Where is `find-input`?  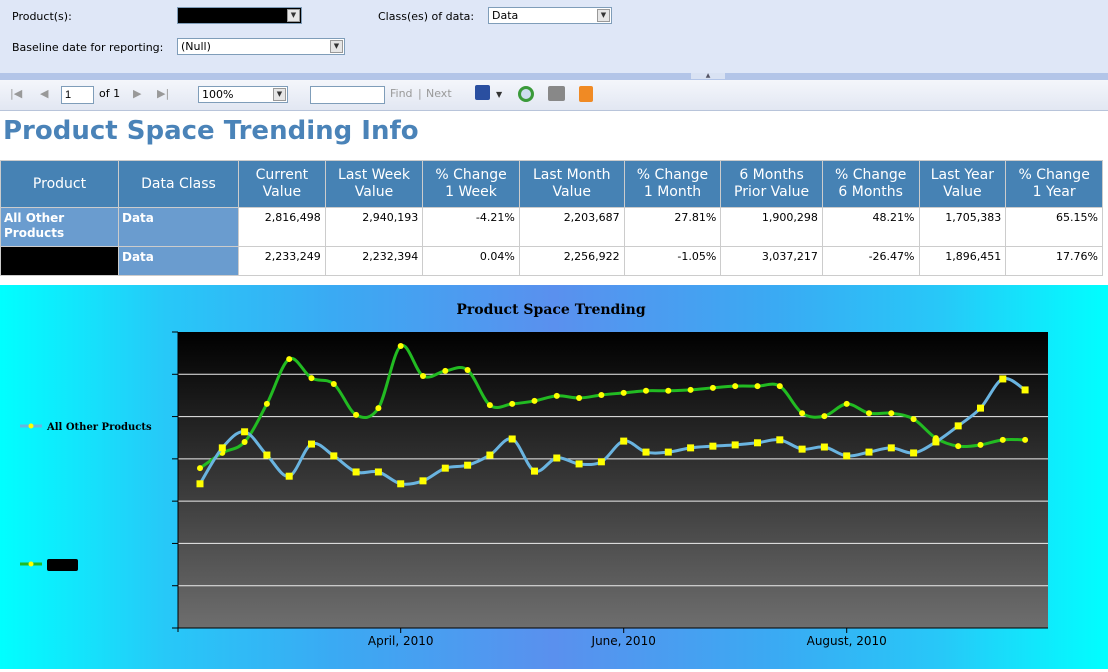
find-input is located at coordinates (347, 95).